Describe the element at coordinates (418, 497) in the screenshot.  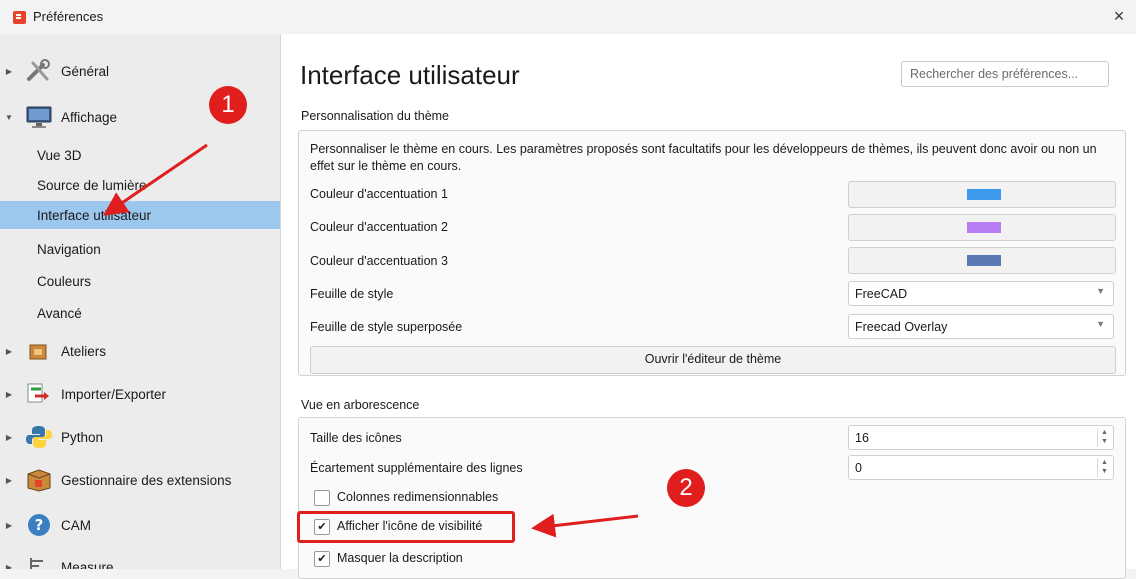
I see `resizable-columns-label: Colonnes redimensionnables` at that location.